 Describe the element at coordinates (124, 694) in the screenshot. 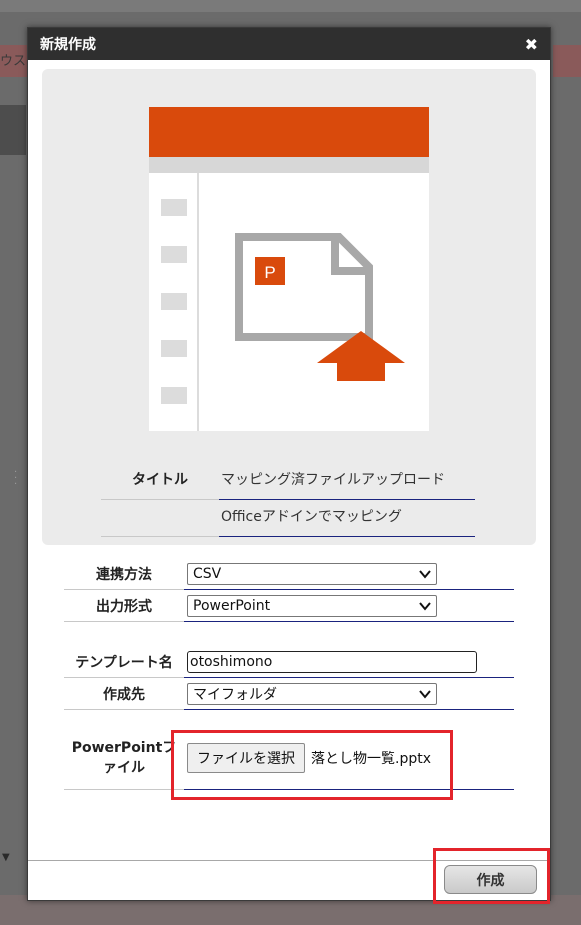

I see `destination-label: 作成先` at that location.